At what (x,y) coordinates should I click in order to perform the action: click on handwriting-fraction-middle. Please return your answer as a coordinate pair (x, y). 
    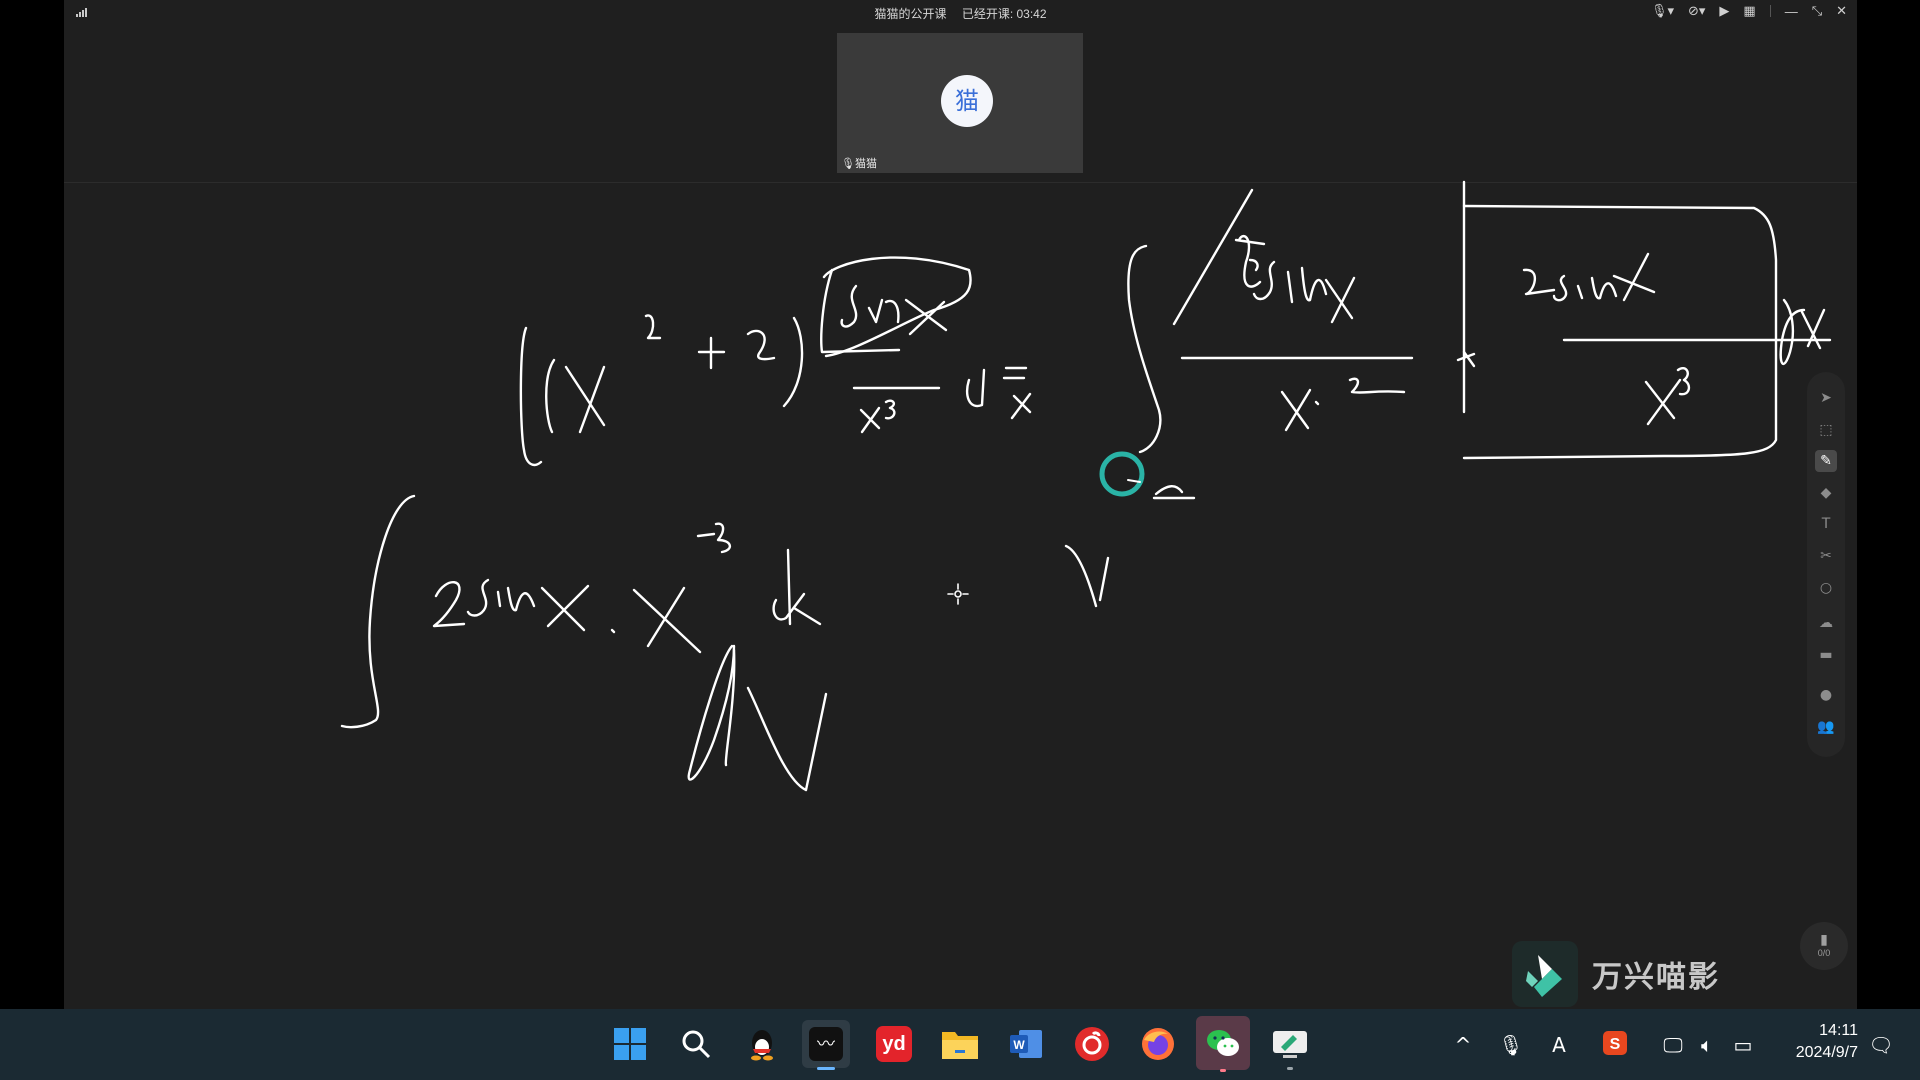
    Looking at the image, I should click on (1270, 344).